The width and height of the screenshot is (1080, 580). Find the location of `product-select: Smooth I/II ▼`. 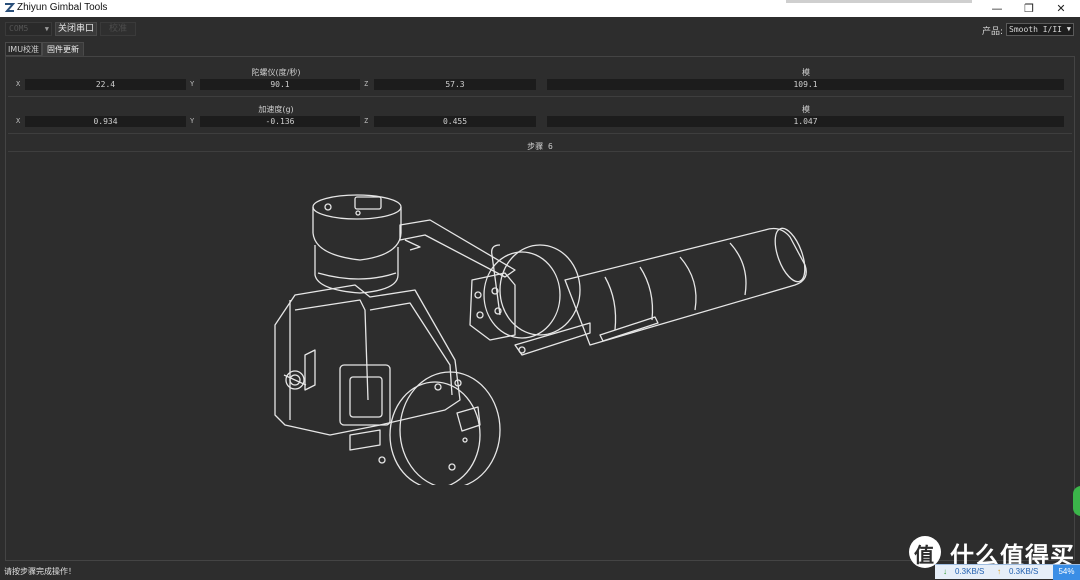

product-select: Smooth I/II ▼ is located at coordinates (1040, 29).